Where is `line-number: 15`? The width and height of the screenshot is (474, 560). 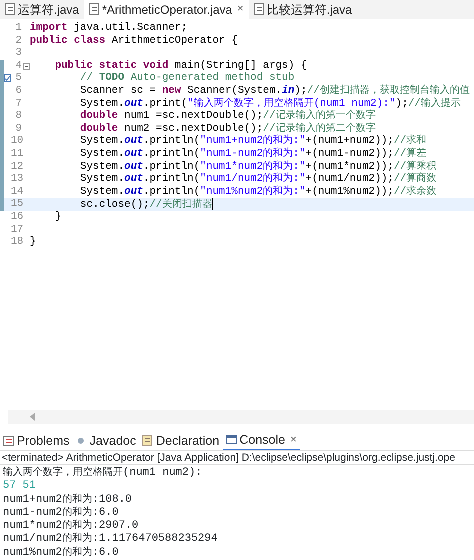
line-number: 15 is located at coordinates (17, 204).